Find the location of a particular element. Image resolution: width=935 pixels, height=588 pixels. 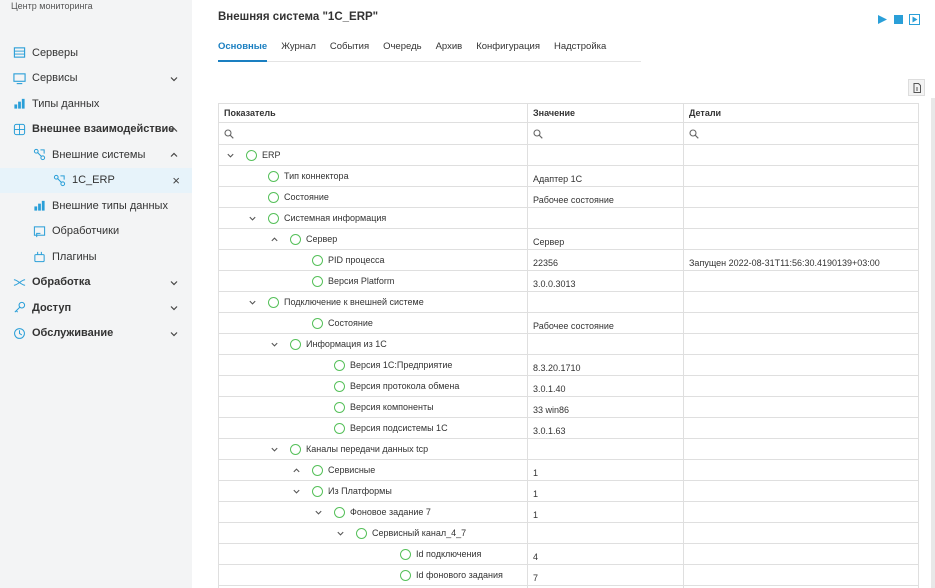

table-row: Версия 1С:Предприятие 8.3.20.1710 is located at coordinates (568, 365).